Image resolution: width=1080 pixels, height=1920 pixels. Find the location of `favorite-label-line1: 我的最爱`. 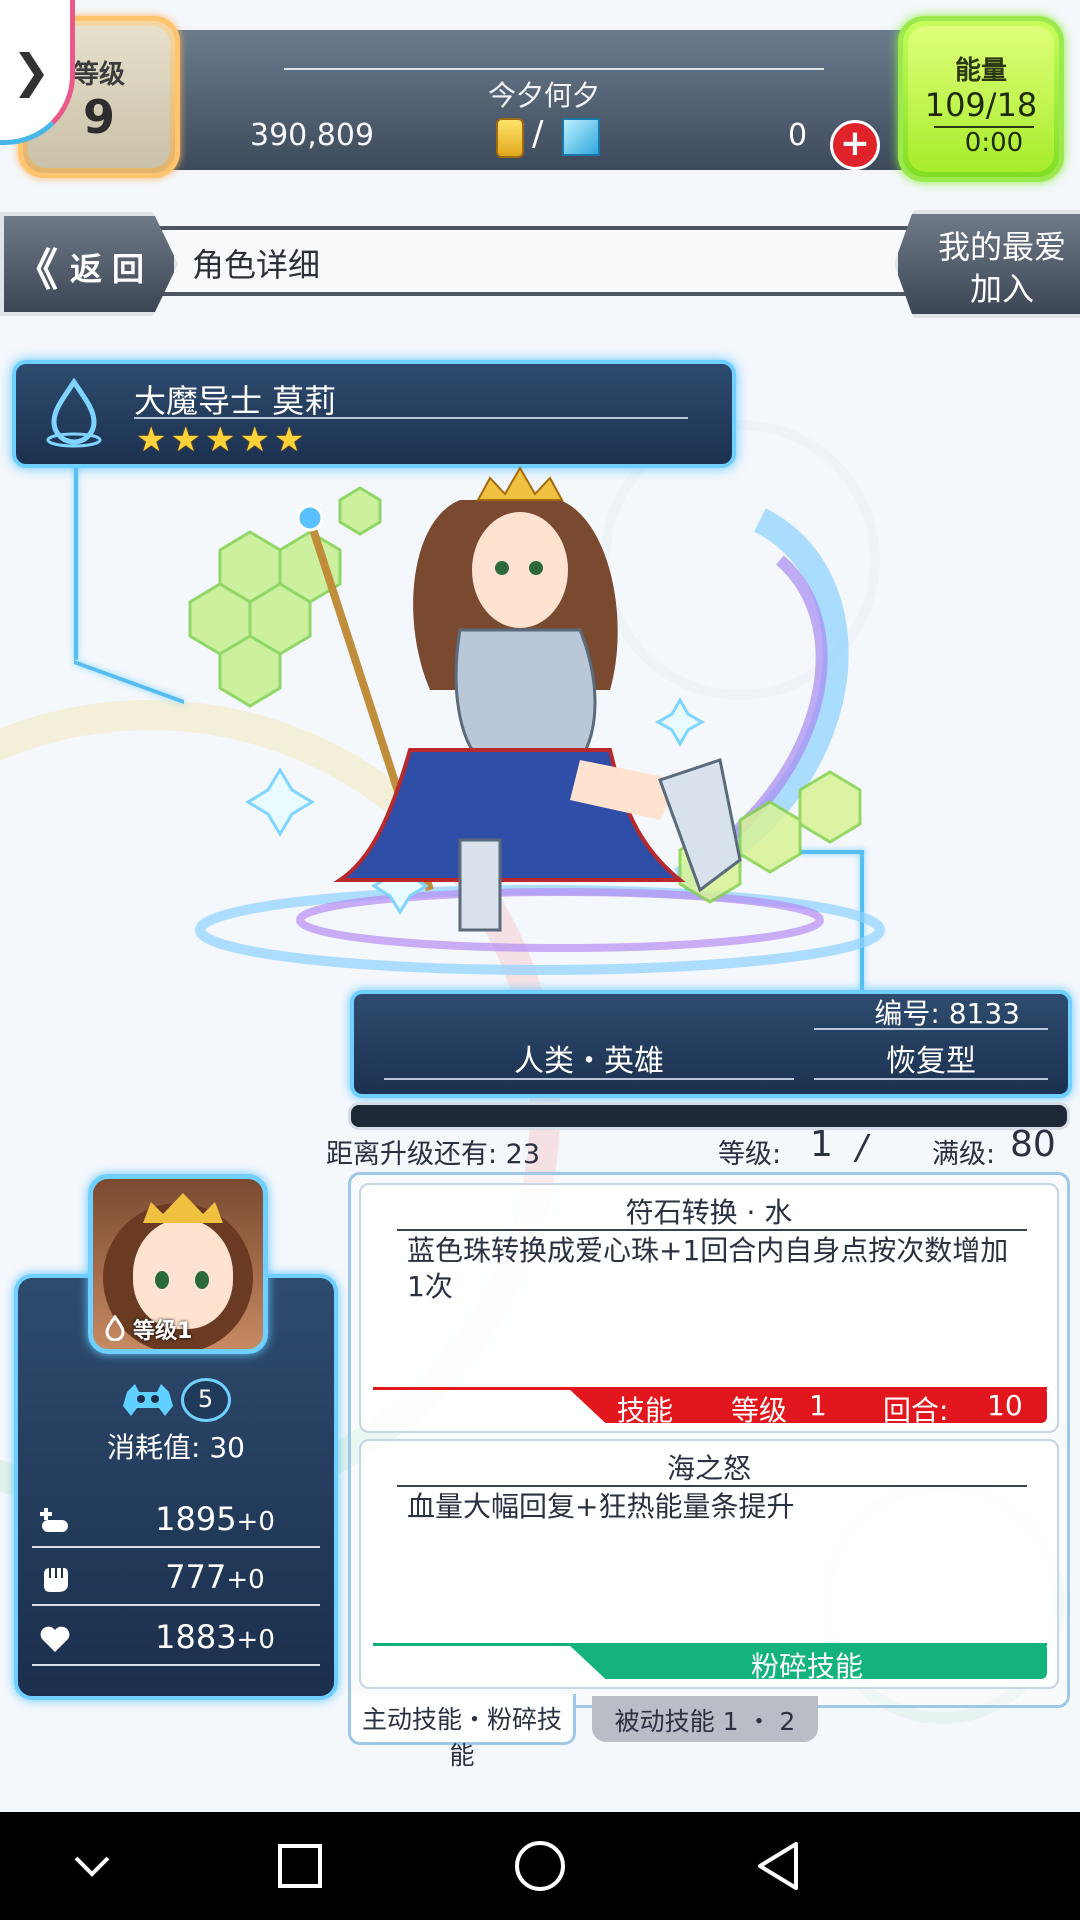

favorite-label-line1: 我的最爱 is located at coordinates (1001, 247).